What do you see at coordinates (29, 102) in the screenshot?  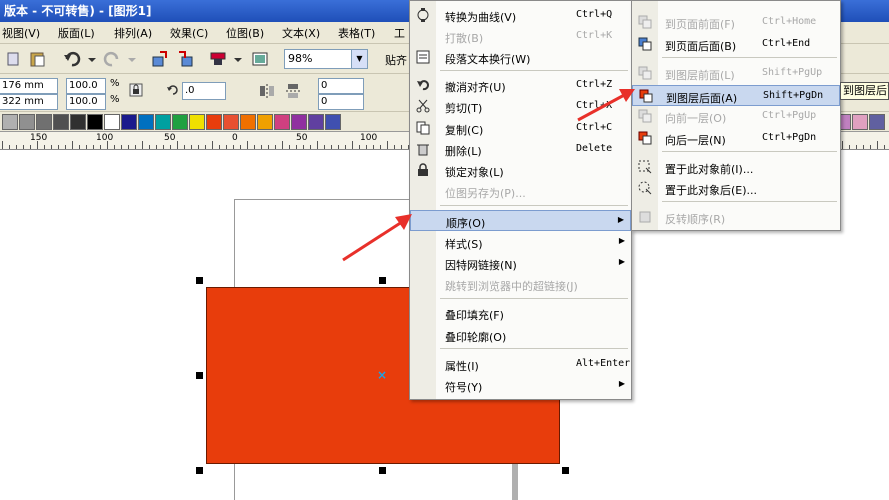 I see `object-height-field: 322 mm` at bounding box center [29, 102].